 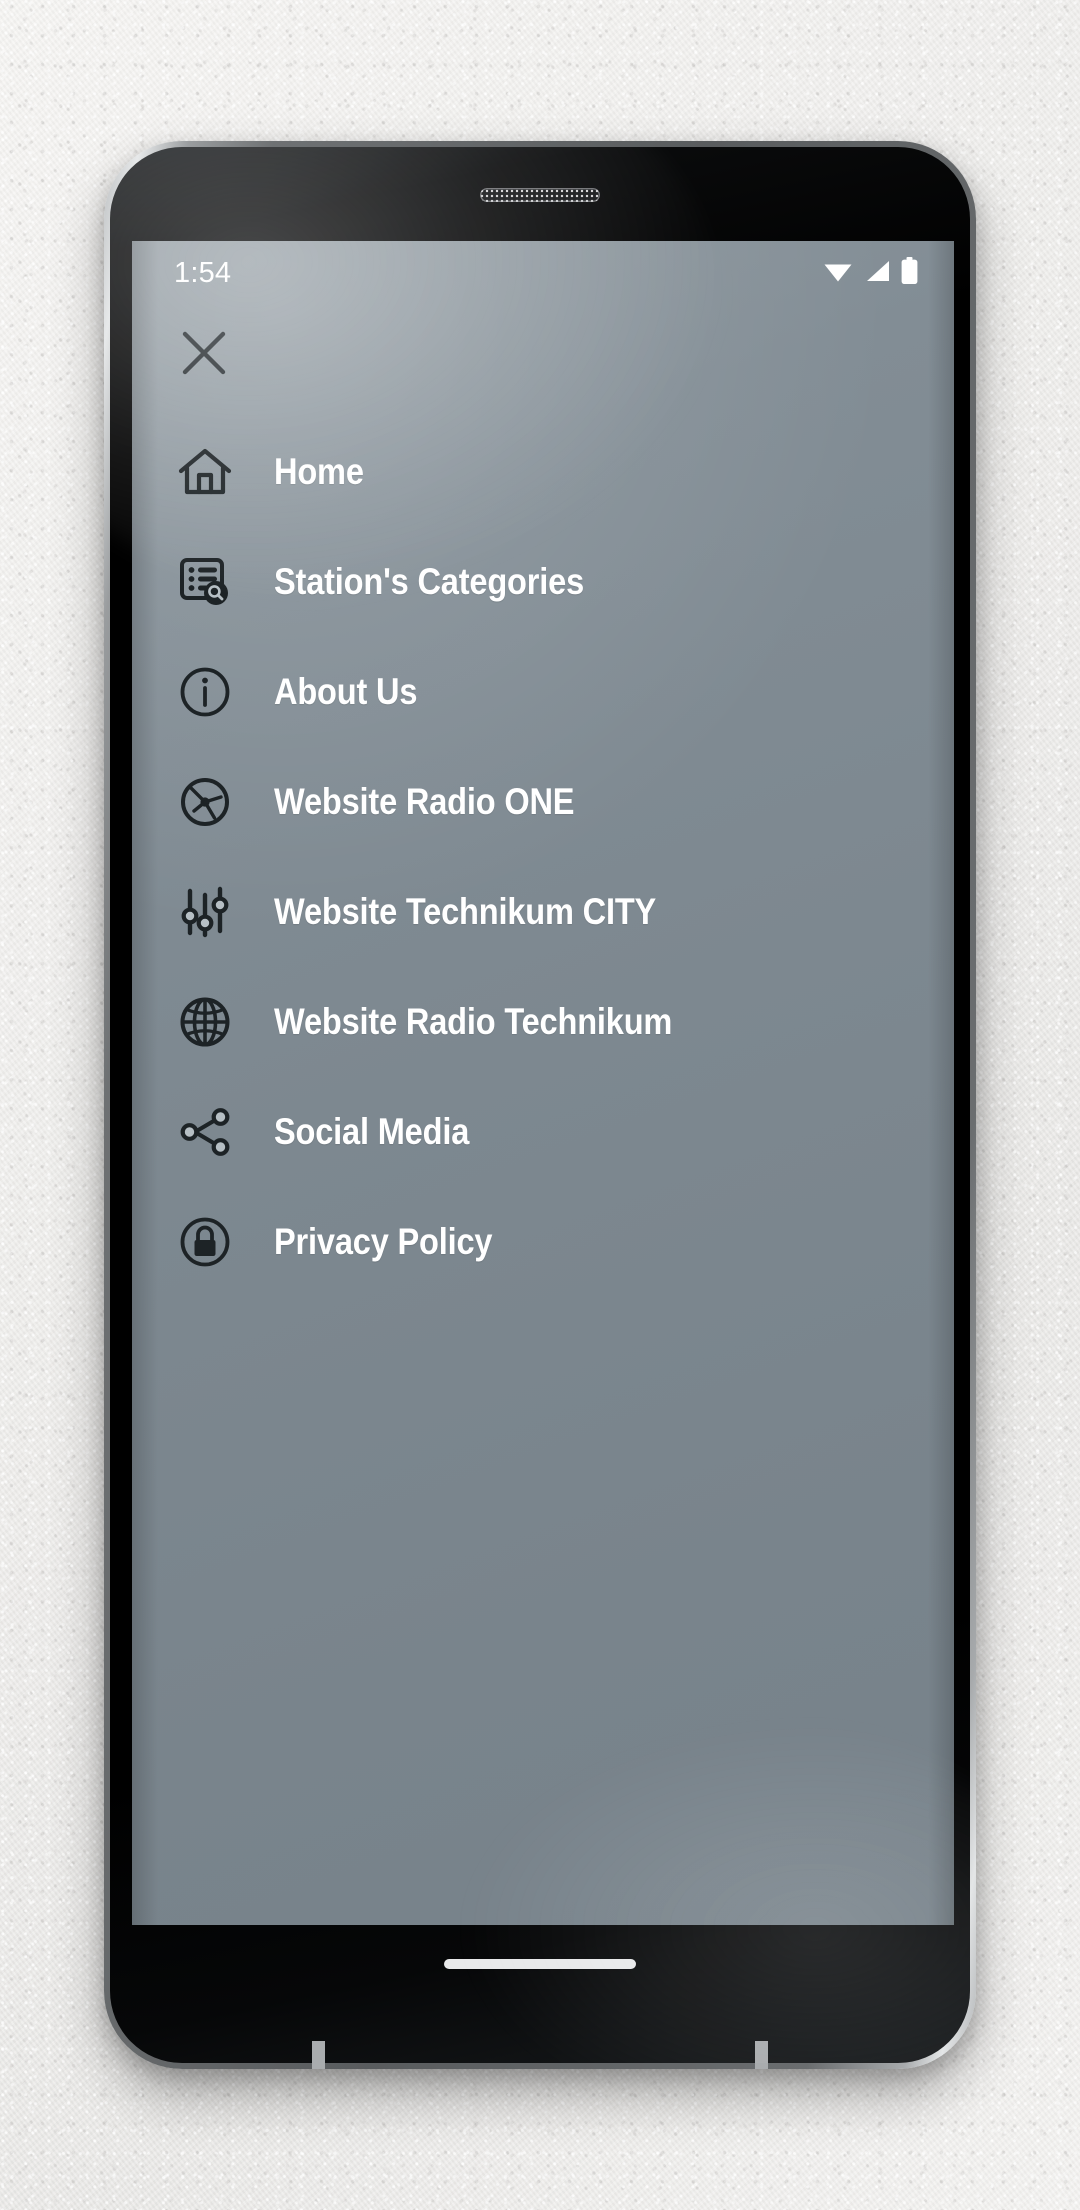 I want to click on menu-item-label: Website Radio Technikum, so click(x=473, y=1021).